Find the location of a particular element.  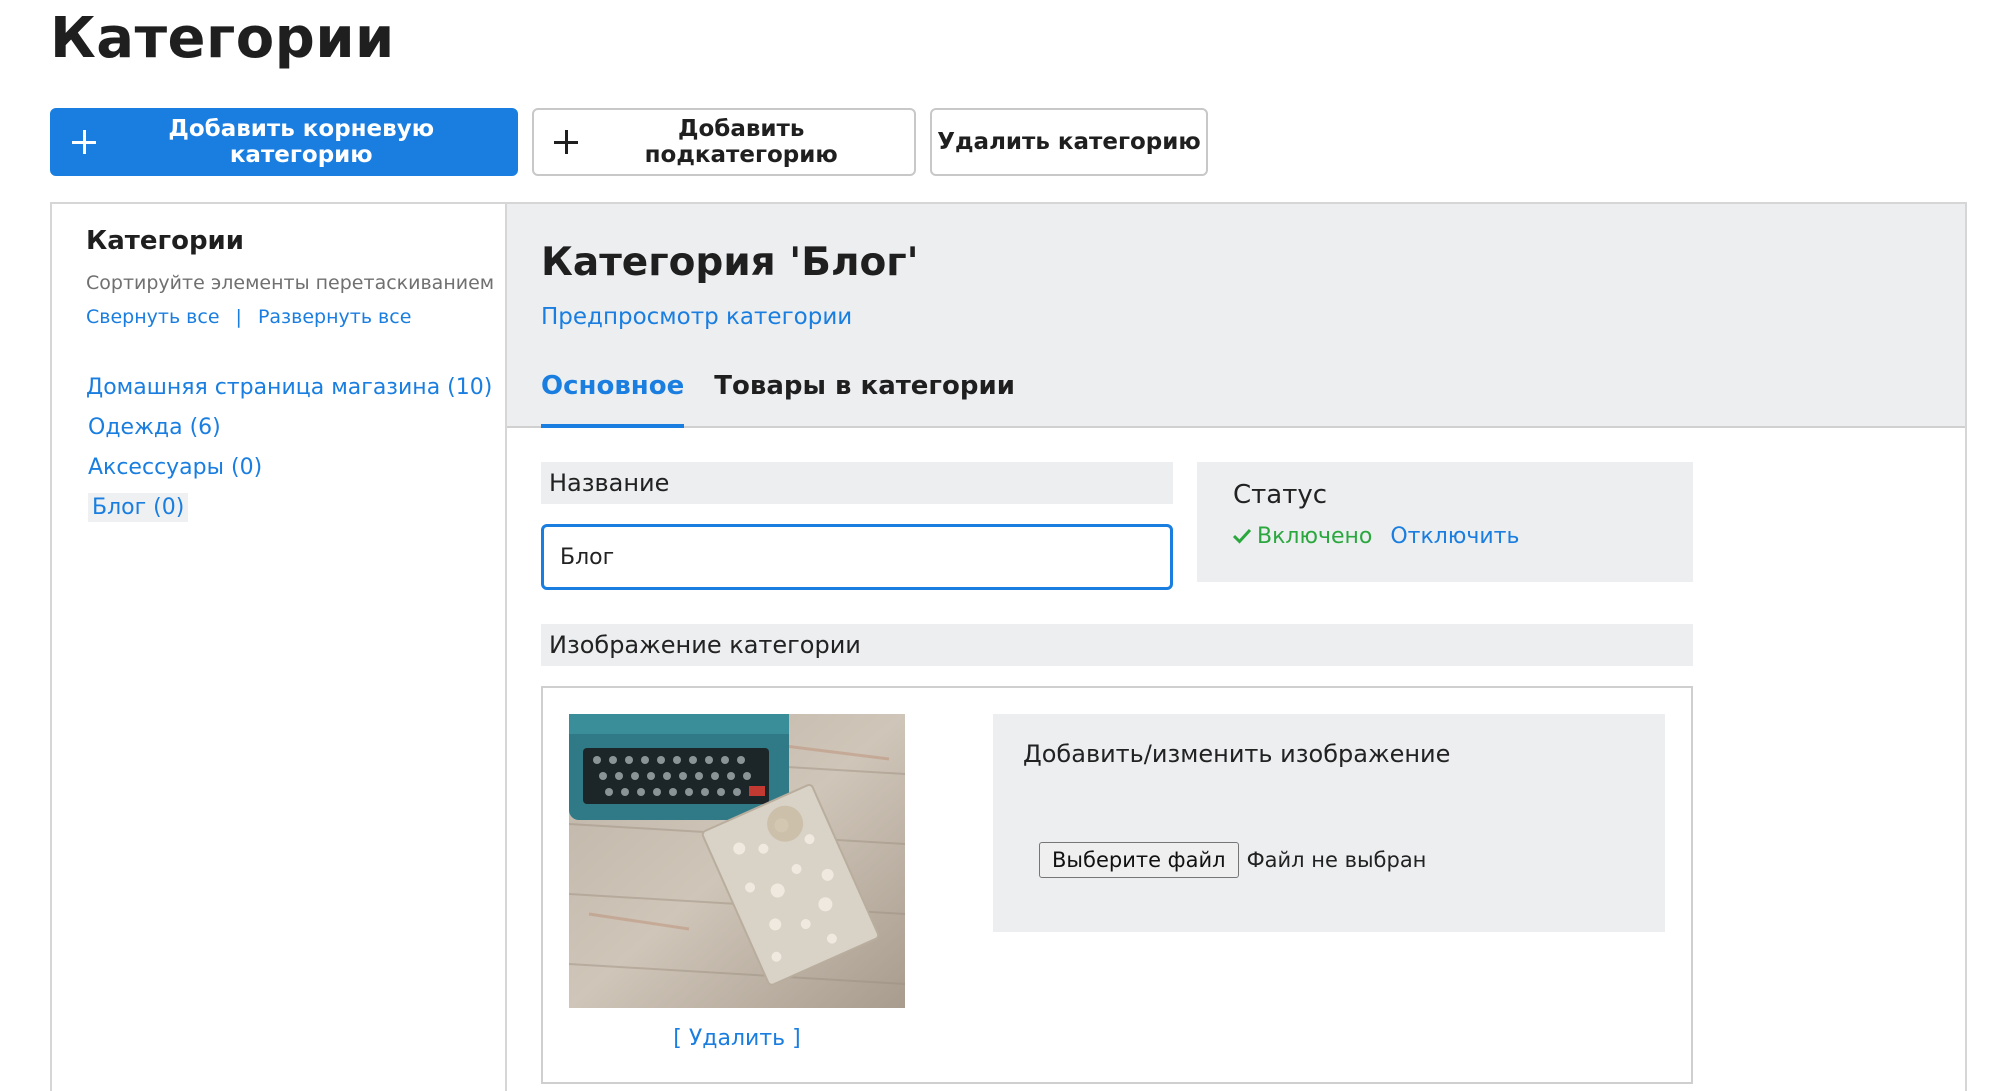

tab-products: Товары в категории is located at coordinates (864, 397).